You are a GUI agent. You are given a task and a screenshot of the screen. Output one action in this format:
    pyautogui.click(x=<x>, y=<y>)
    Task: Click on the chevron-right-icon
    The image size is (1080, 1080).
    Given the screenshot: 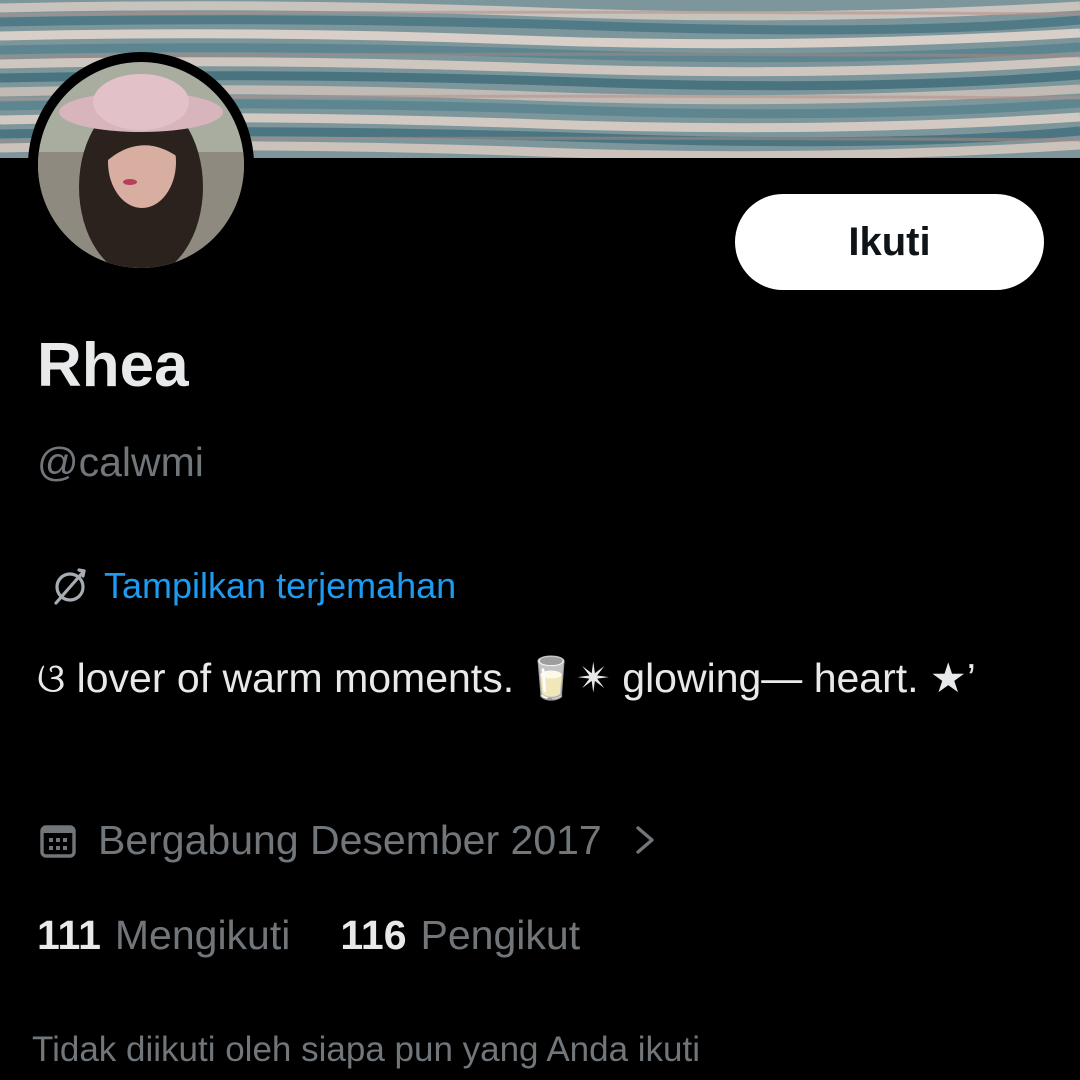 What is the action you would take?
    pyautogui.click(x=645, y=840)
    